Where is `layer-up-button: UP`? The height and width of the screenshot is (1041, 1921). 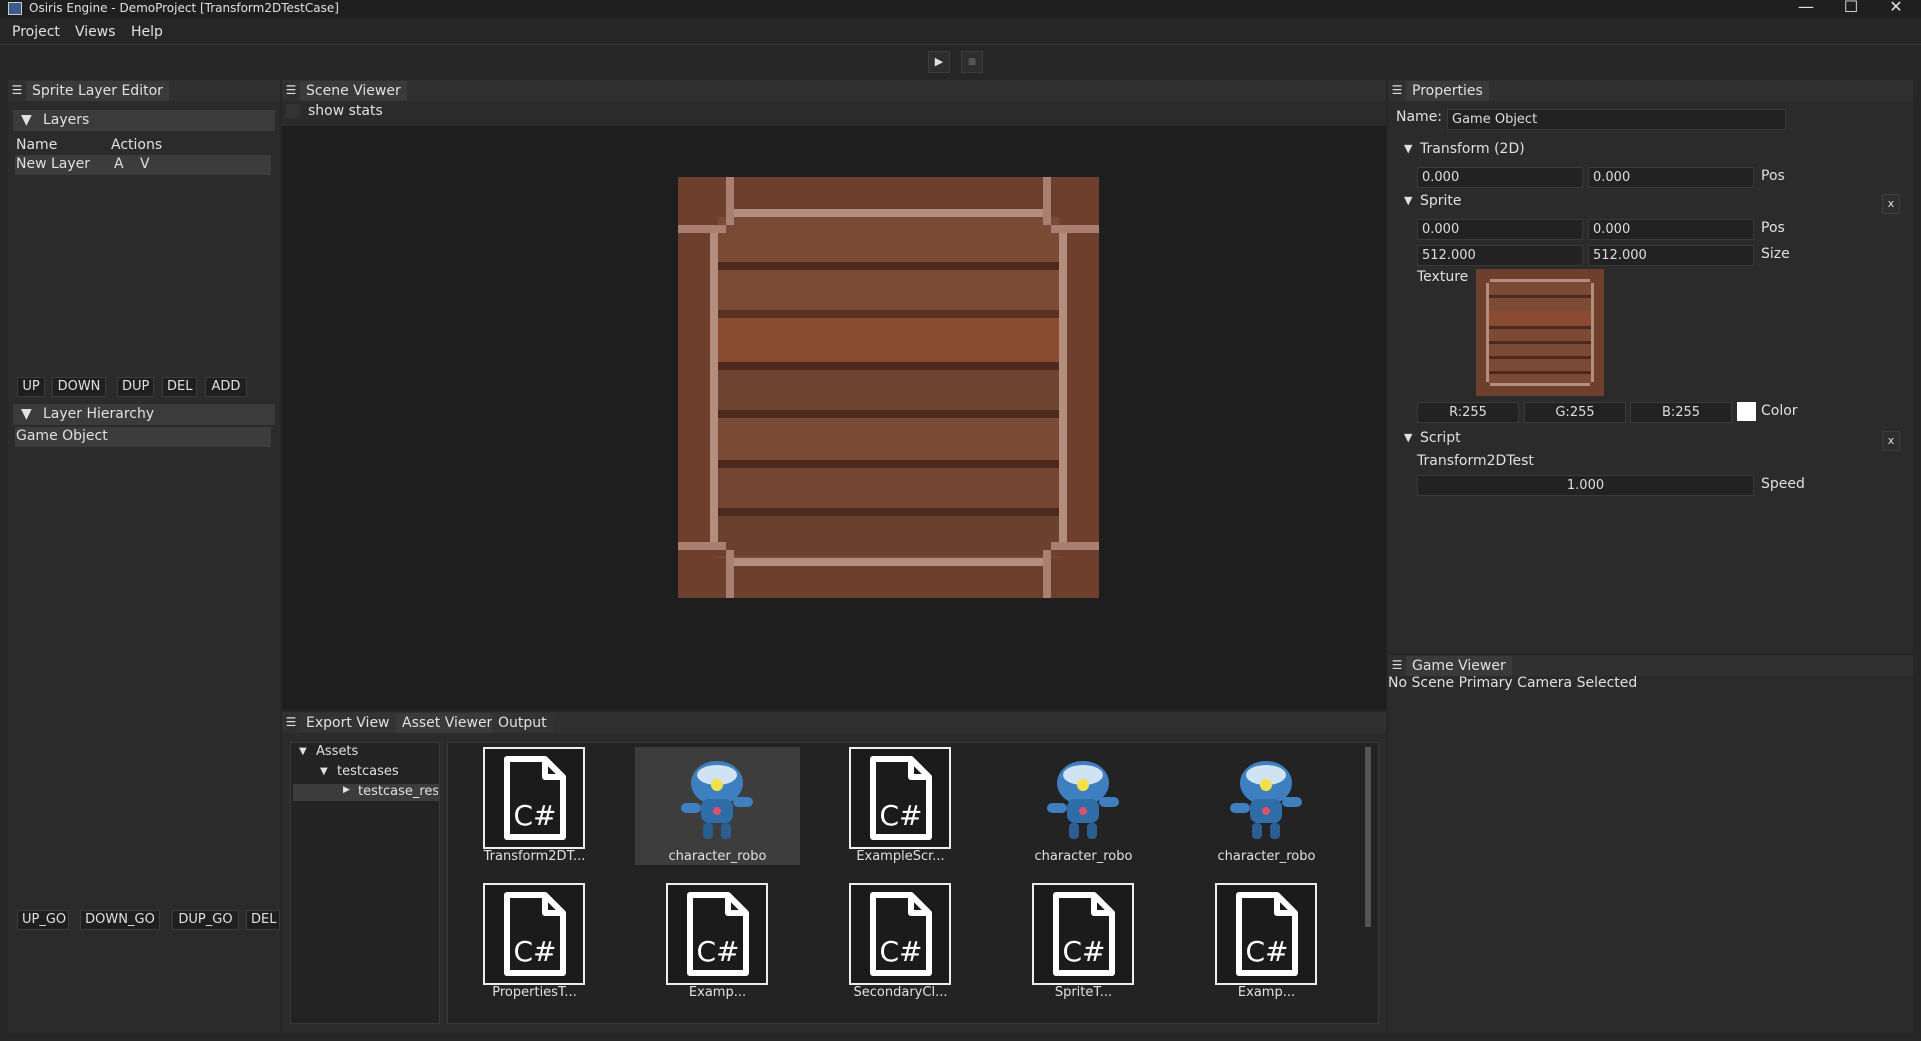 layer-up-button: UP is located at coordinates (31, 387).